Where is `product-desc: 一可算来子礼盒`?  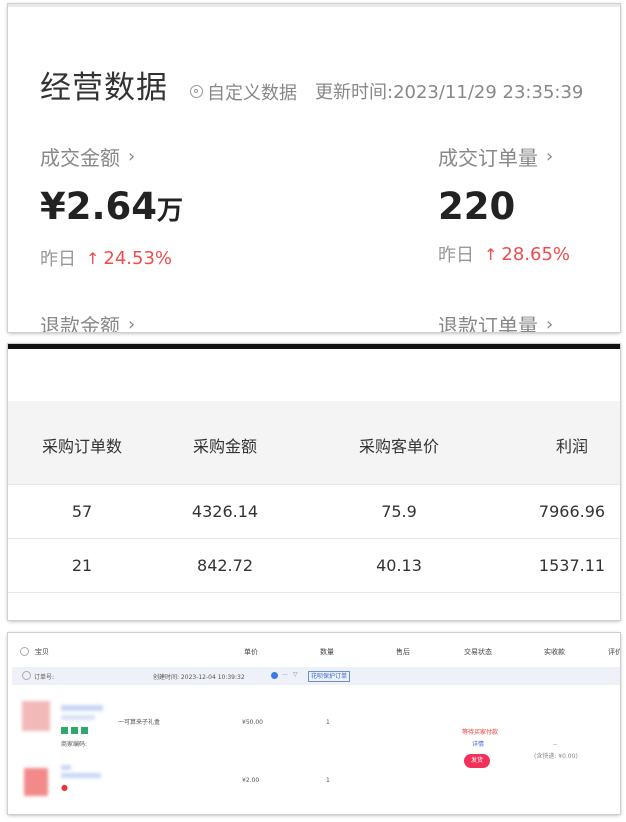 product-desc: 一可算来子礼盒 is located at coordinates (139, 722).